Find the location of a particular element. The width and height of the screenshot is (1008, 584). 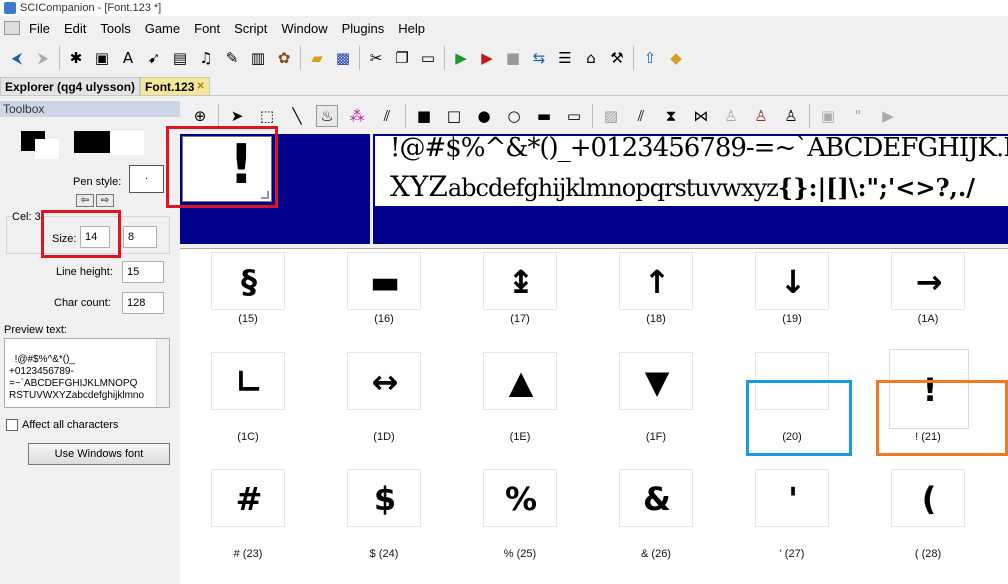

menu-font: Font is located at coordinates (207, 28).